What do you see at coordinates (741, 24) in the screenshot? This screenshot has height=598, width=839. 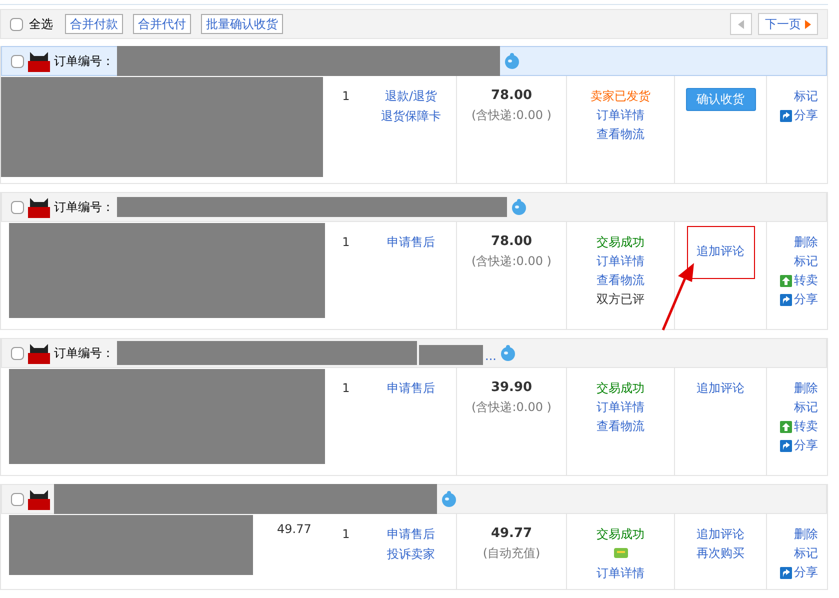 I see `left-triangle-icon` at bounding box center [741, 24].